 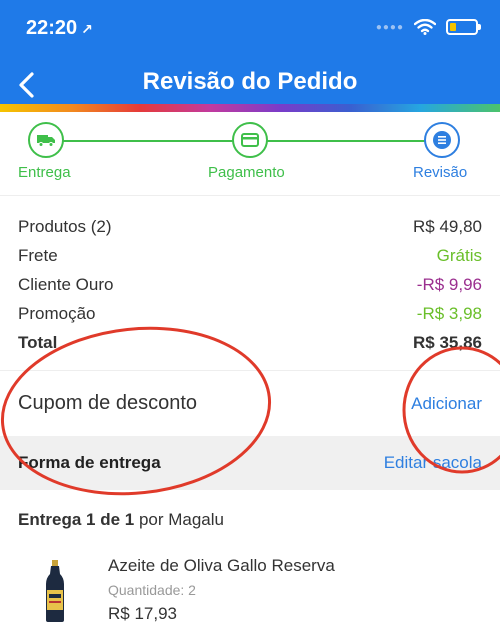 What do you see at coordinates (142, 613) in the screenshot?
I see `product-price: R$ 17,93` at bounding box center [142, 613].